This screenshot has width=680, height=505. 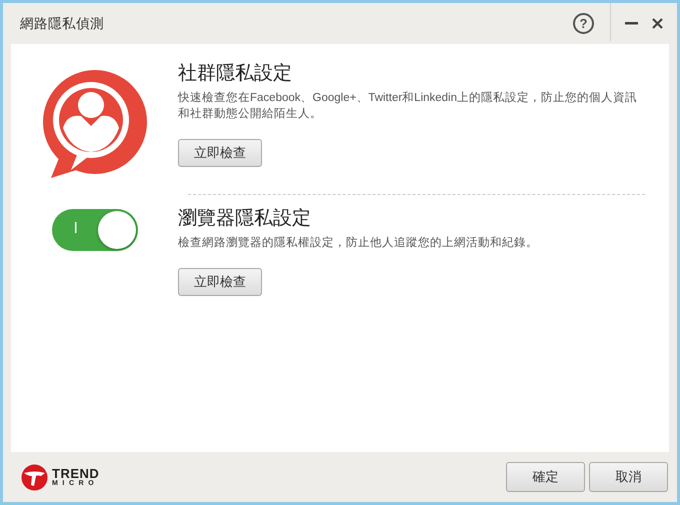 I want to click on ok-button: 確定, so click(x=545, y=477).